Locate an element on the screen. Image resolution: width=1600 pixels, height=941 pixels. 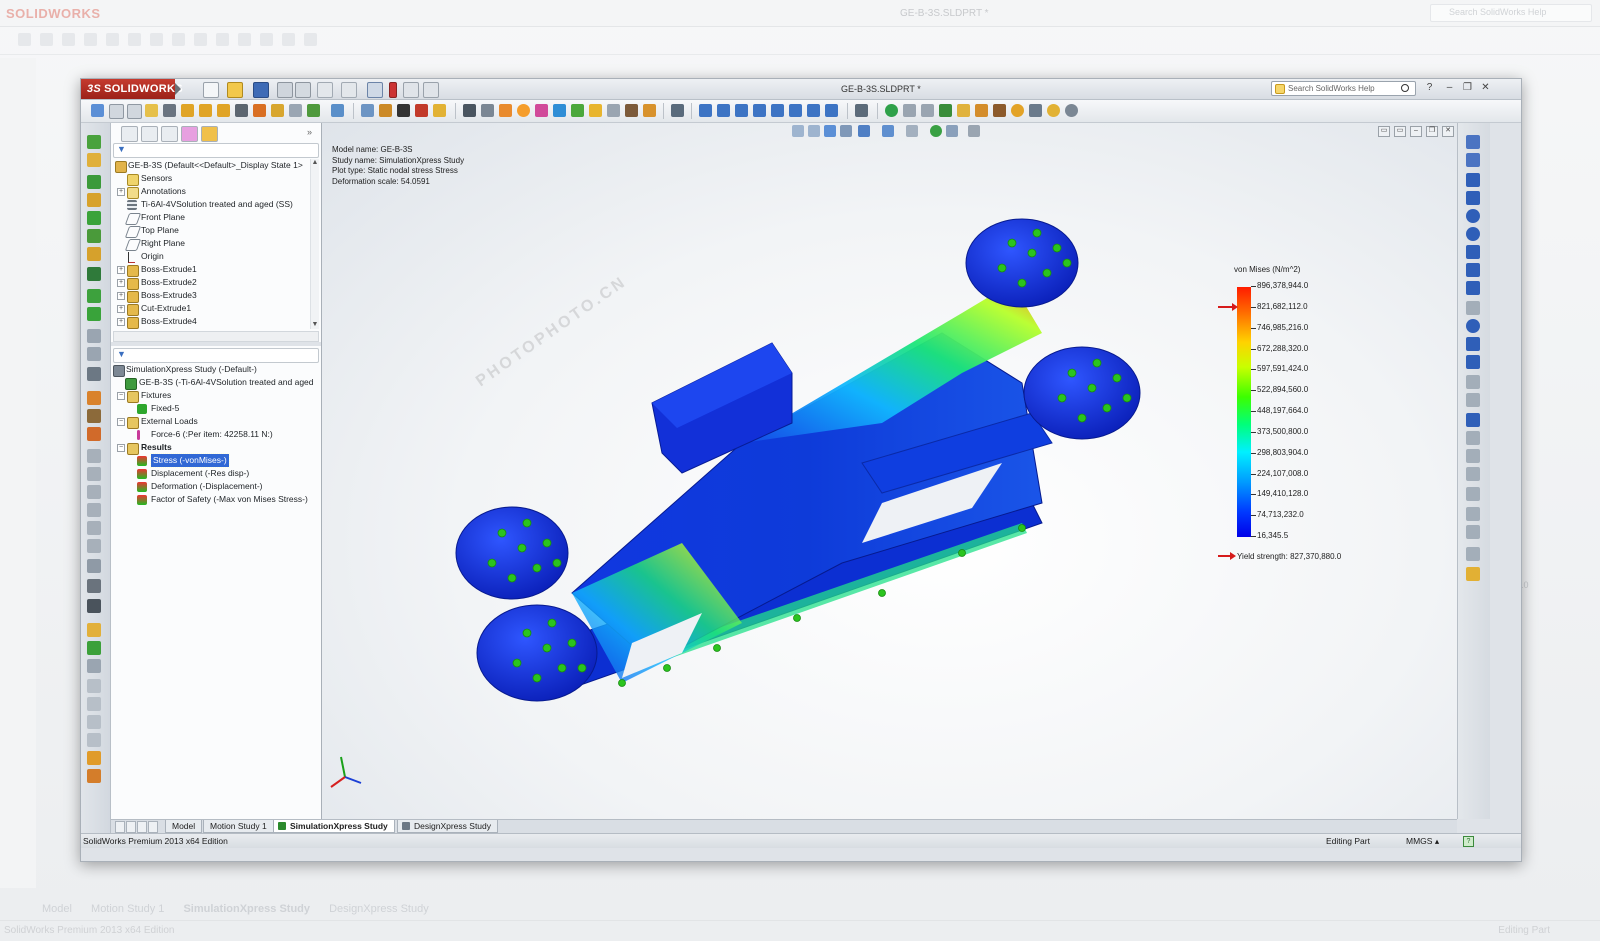
restore-button: ❐ is located at coordinates (1467, 88).